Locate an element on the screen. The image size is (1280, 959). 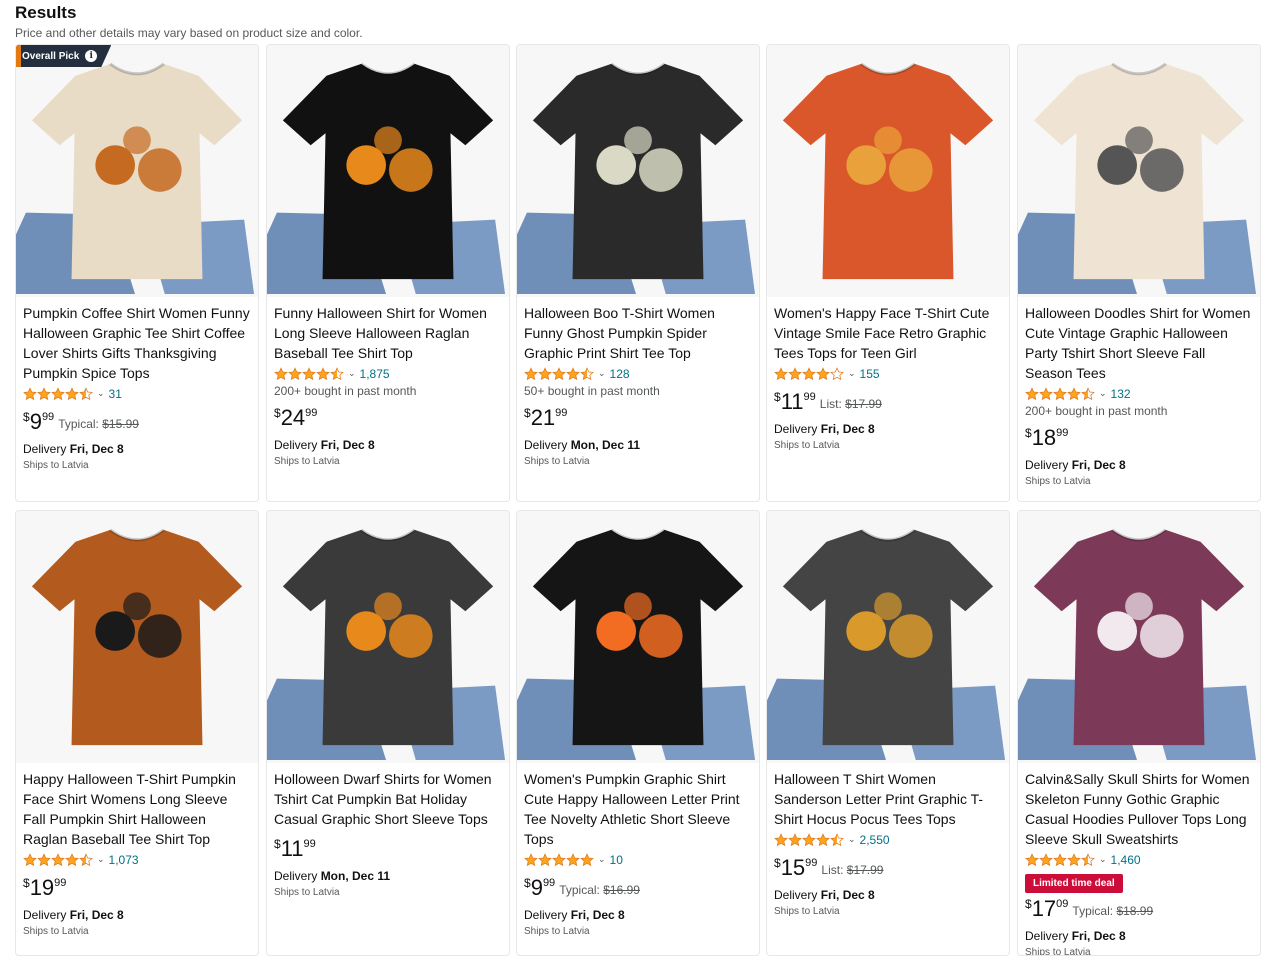
review-count-link: 155 is located at coordinates (870, 374).